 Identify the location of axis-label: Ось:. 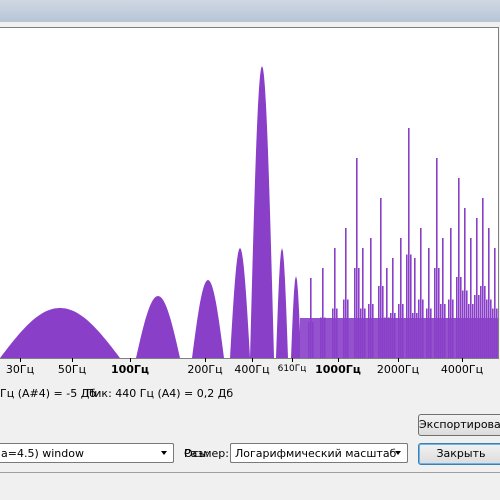
(196, 453).